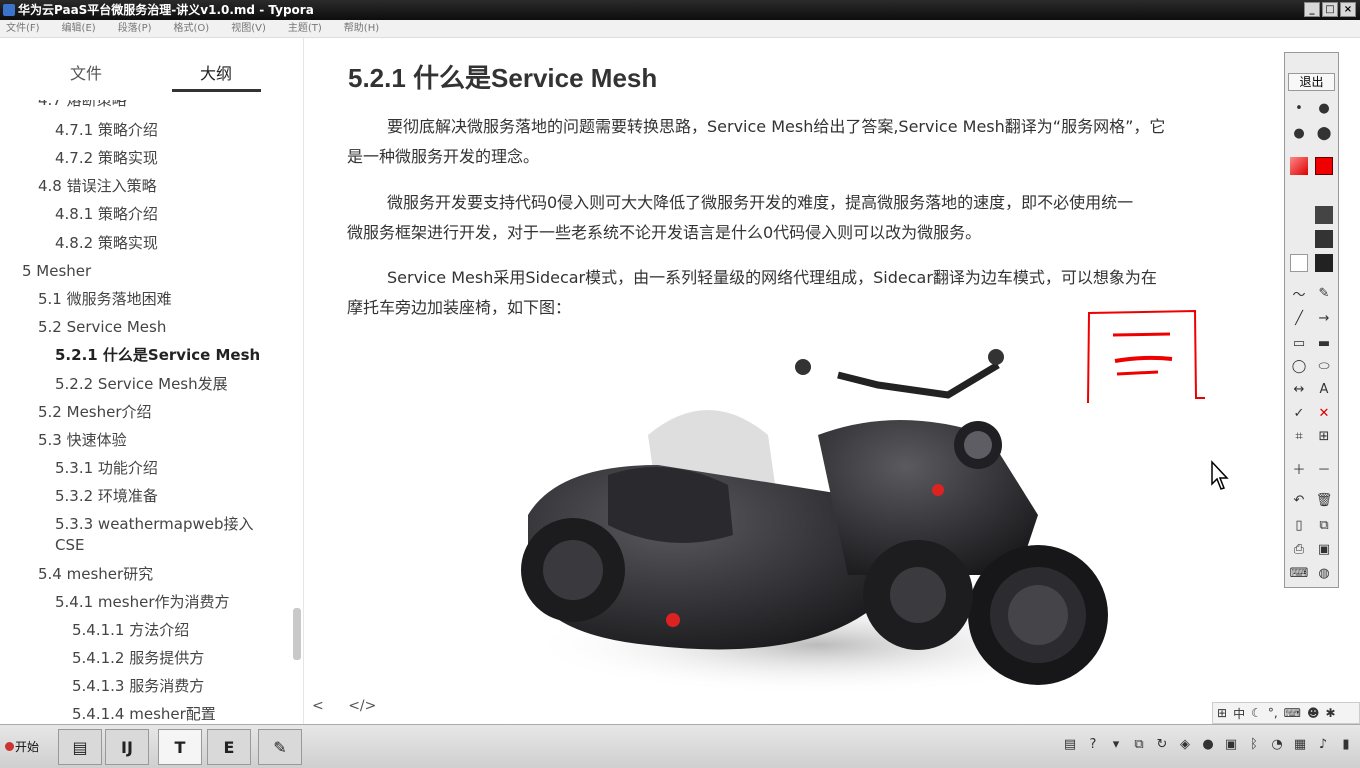 The width and height of the screenshot is (1360, 768). What do you see at coordinates (1299, 293) in the screenshot?
I see `freehand-pen-icon: 〜` at bounding box center [1299, 293].